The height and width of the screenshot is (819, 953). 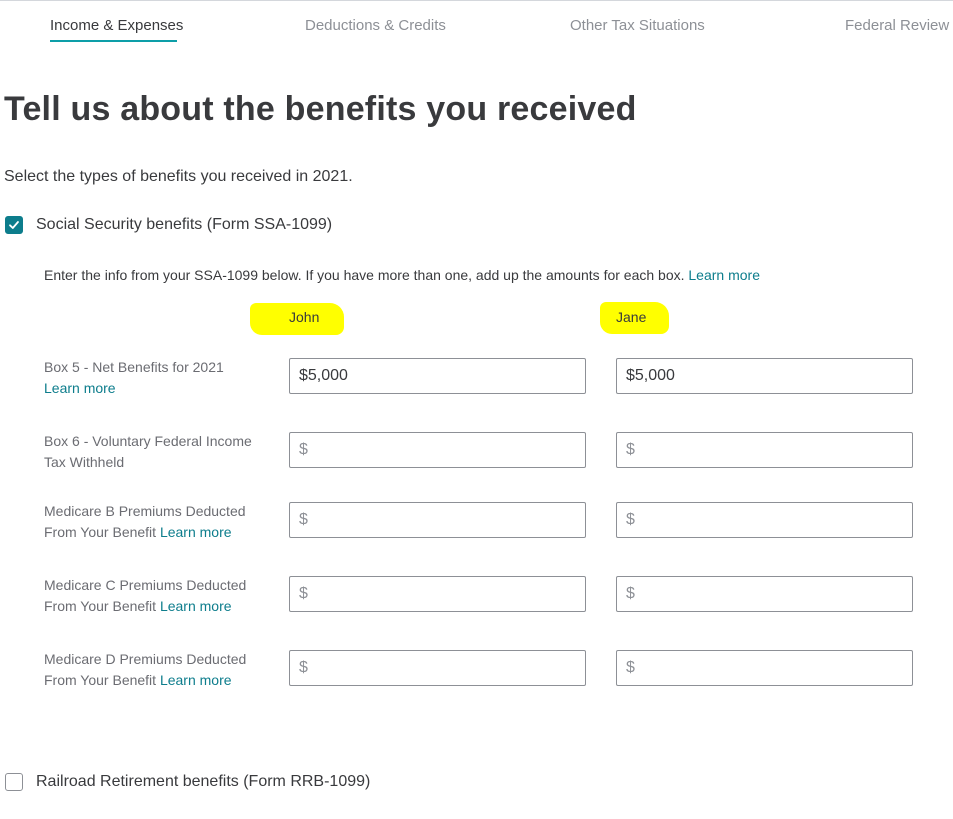 I want to click on top-divider, so click(x=476, y=0).